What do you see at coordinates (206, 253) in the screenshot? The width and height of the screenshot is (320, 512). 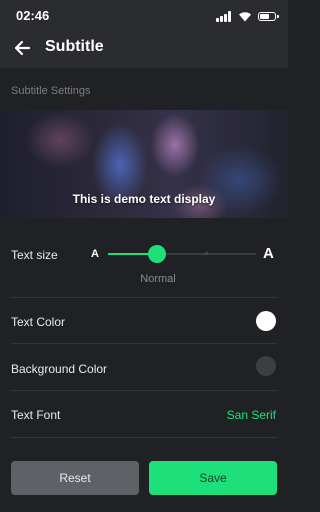 I see `slider-tick` at bounding box center [206, 253].